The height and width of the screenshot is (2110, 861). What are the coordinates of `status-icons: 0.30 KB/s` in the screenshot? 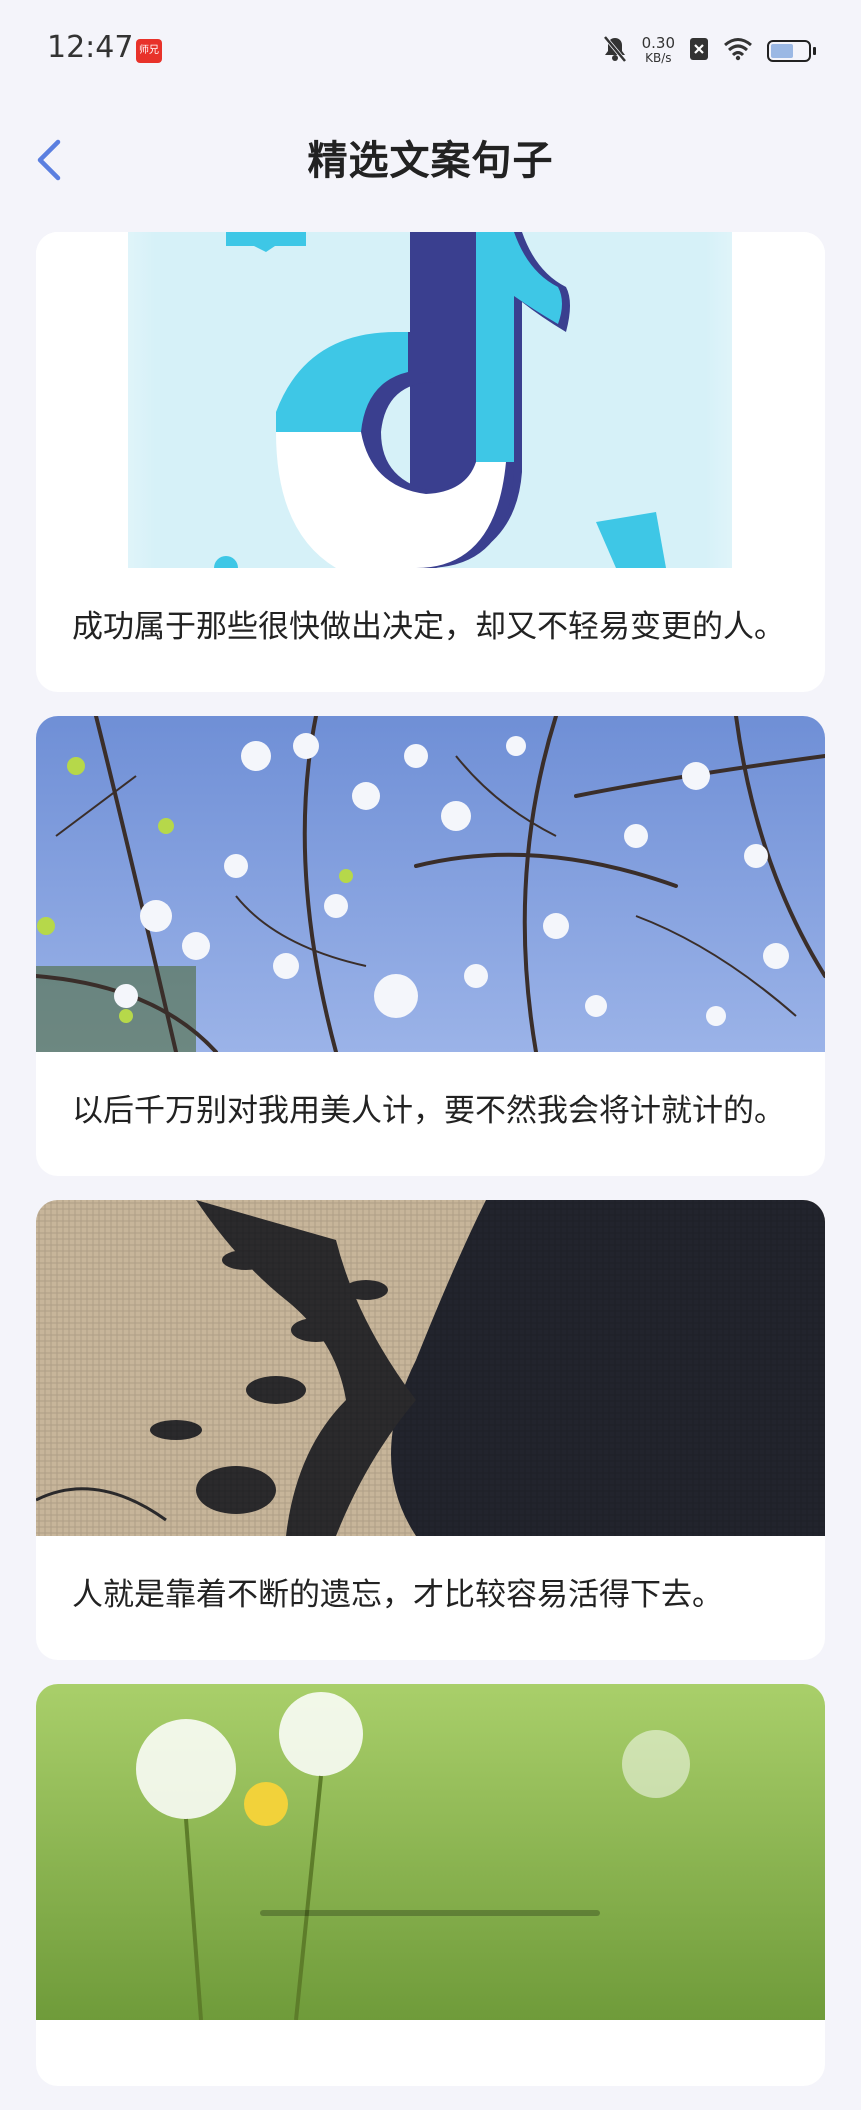 It's located at (709, 51).